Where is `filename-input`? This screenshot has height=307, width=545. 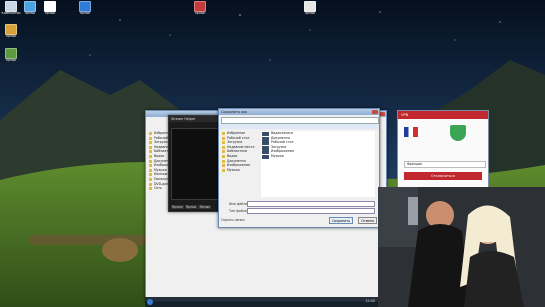
filename-input is located at coordinates (311, 204).